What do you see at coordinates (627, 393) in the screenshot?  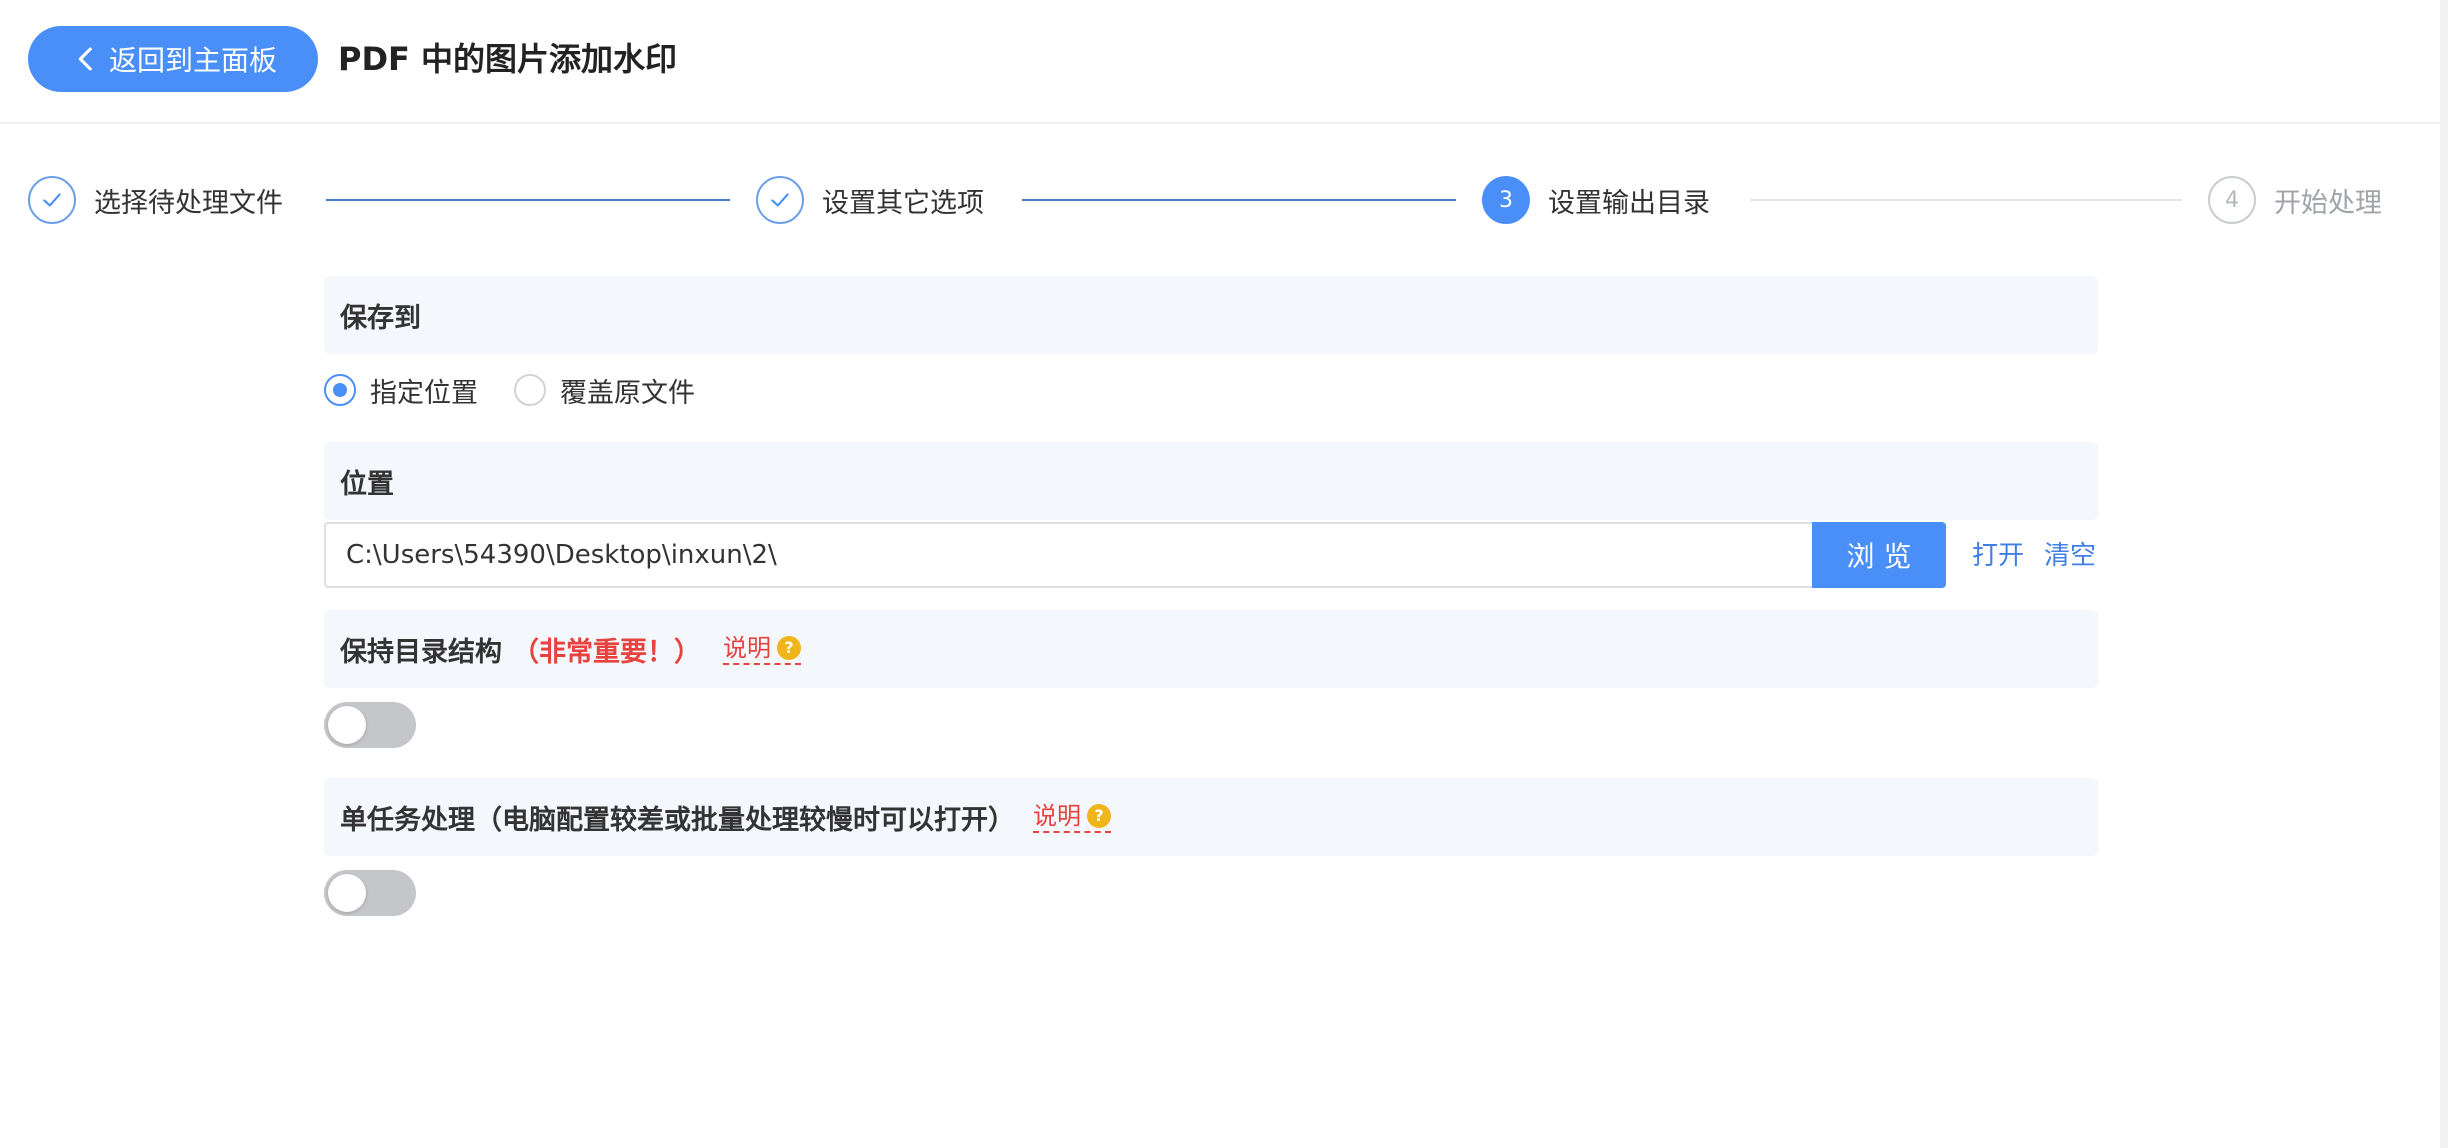 I see `radio-overwrite-original-label: 覆盖原文件` at bounding box center [627, 393].